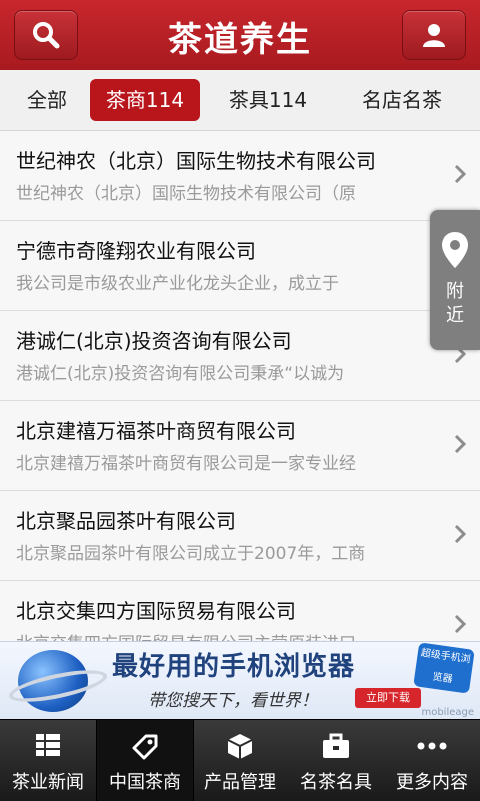 This screenshot has width=480, height=801. What do you see at coordinates (455, 315) in the screenshot?
I see `nearby-label-2: 近` at bounding box center [455, 315].